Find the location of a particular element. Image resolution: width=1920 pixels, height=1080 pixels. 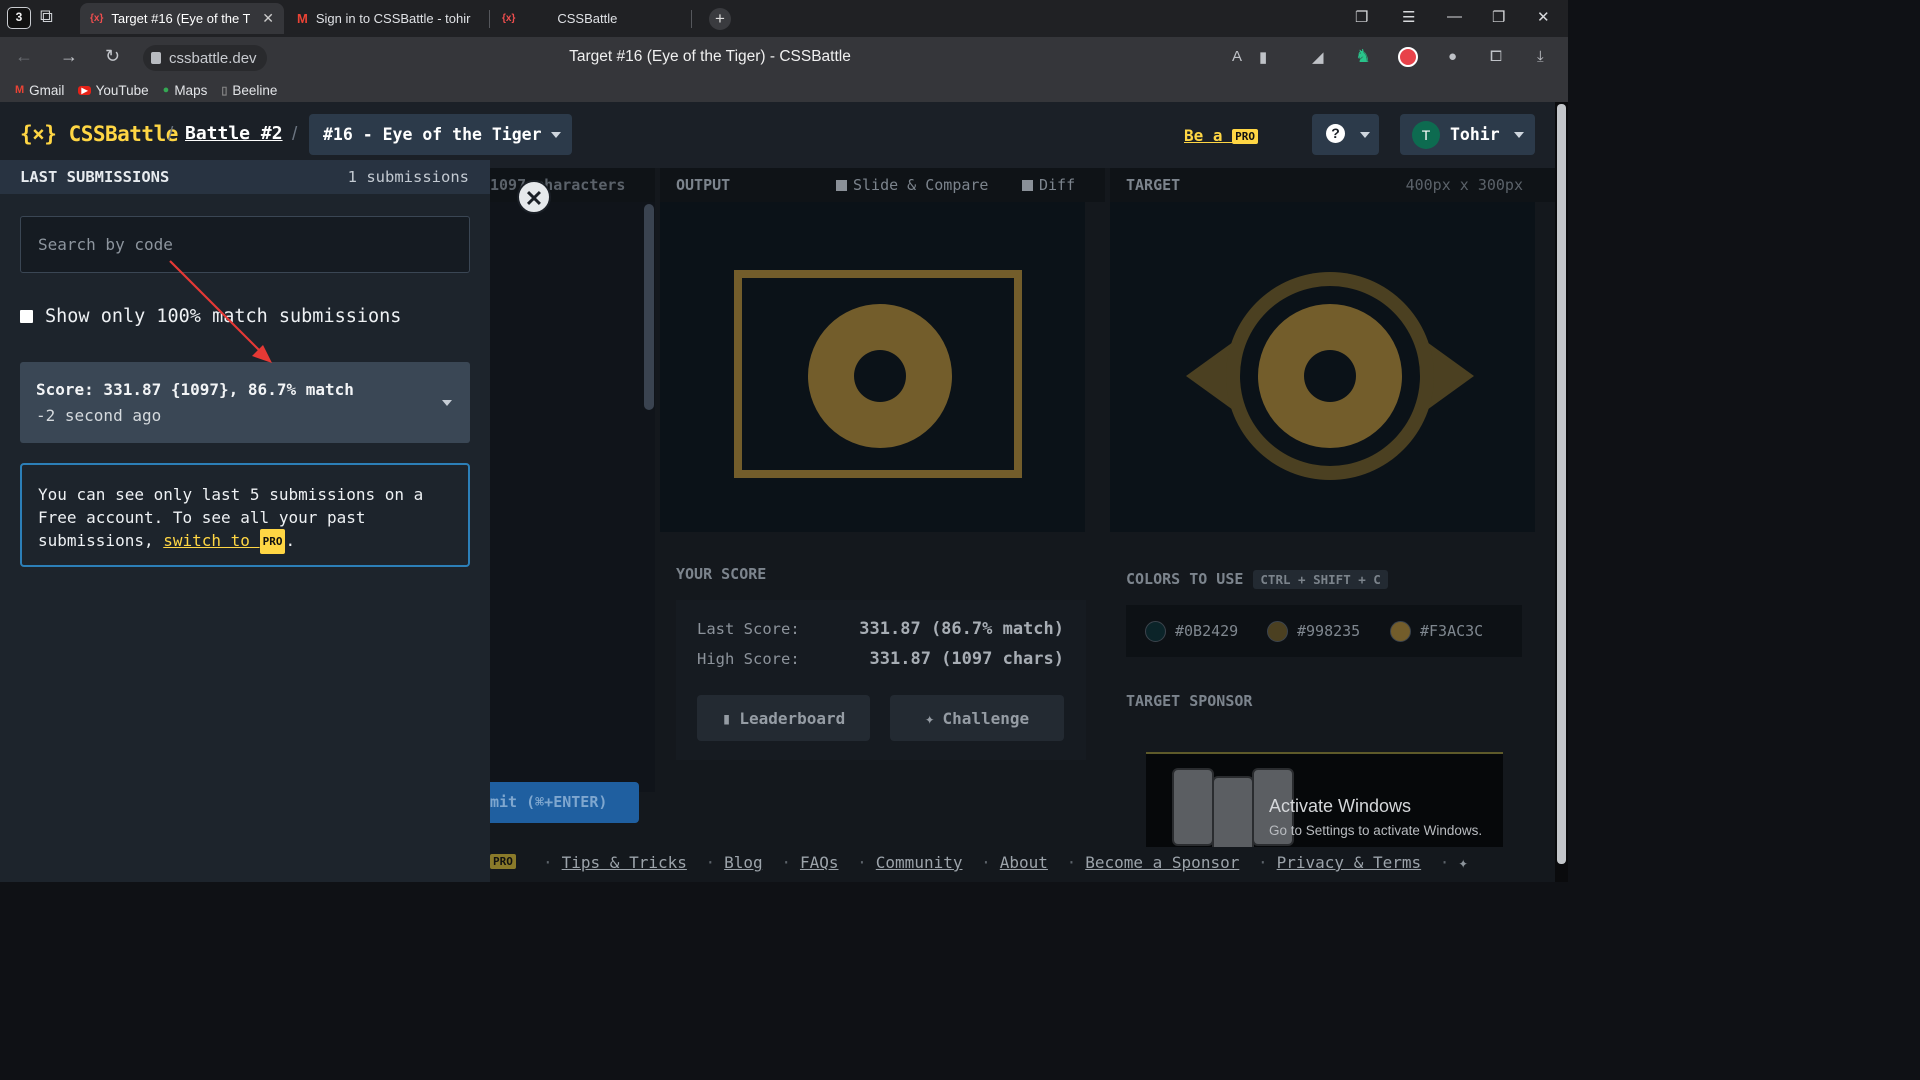

footer-pro-badge: PRO is located at coordinates (503, 860).